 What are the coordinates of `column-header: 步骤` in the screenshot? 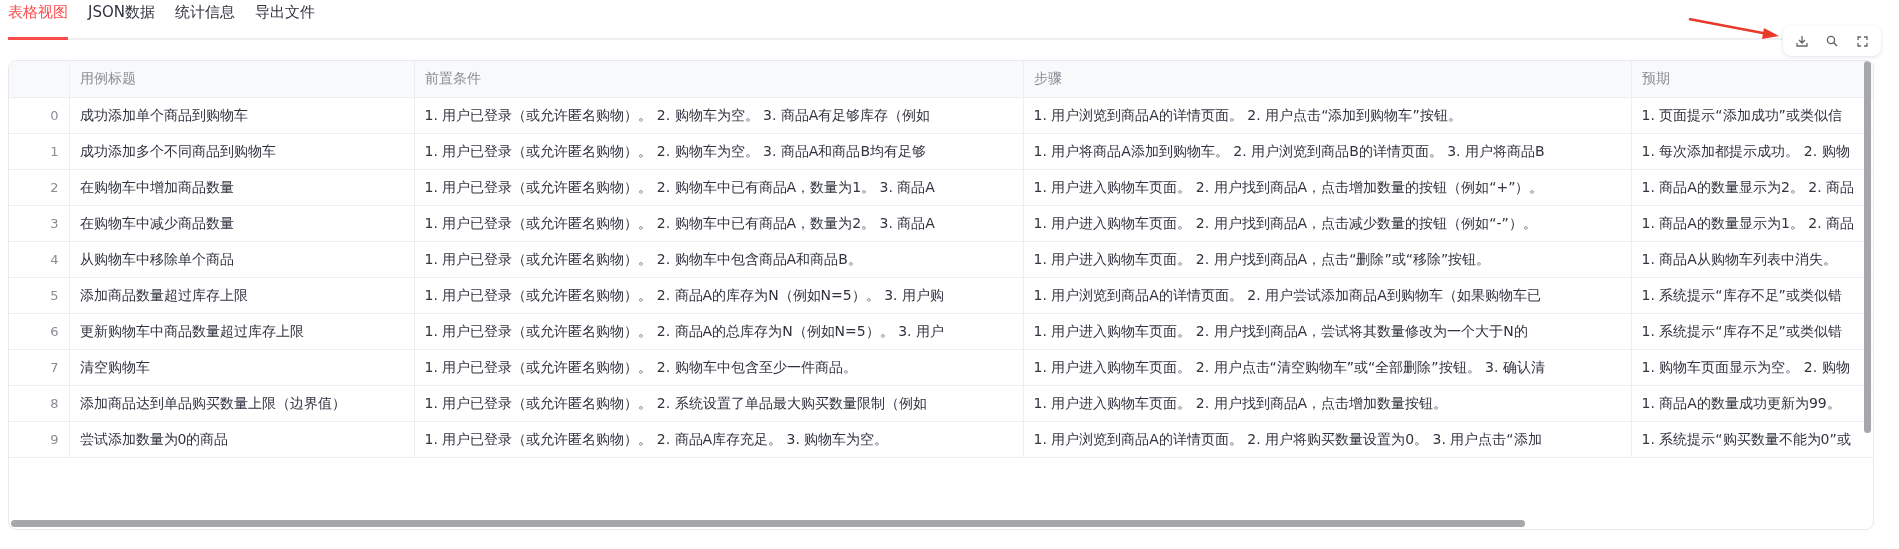 It's located at (1327, 79).